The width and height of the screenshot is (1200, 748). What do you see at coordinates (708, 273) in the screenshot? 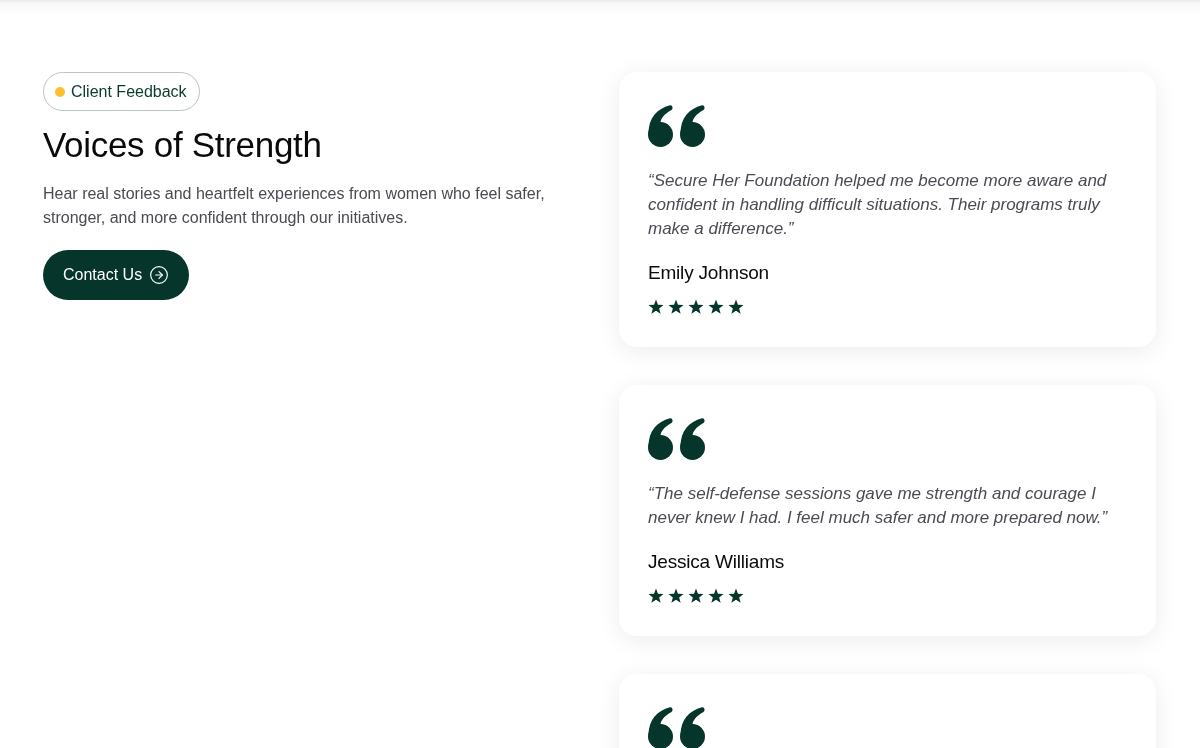
I see `reviewer-name: Emily Johnson` at bounding box center [708, 273].